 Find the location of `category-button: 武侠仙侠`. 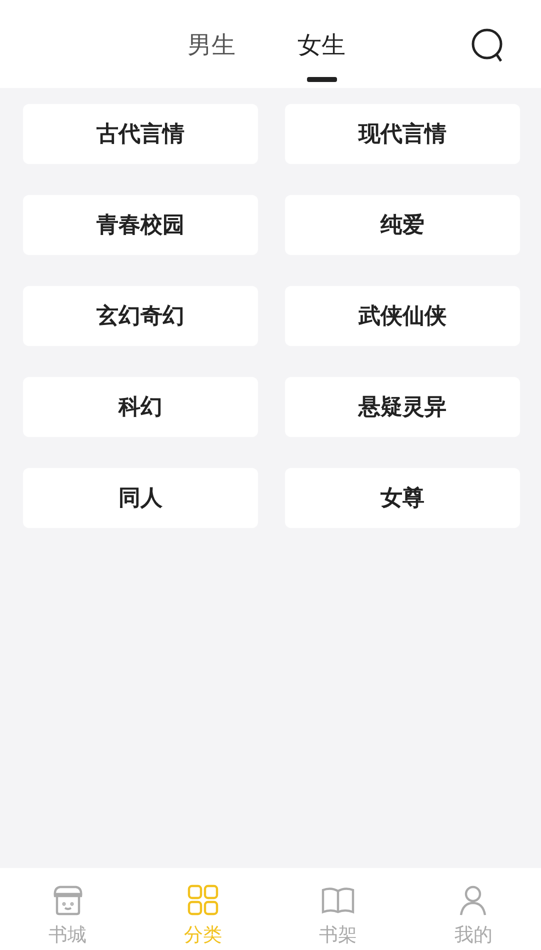

category-button: 武侠仙侠 is located at coordinates (402, 316).